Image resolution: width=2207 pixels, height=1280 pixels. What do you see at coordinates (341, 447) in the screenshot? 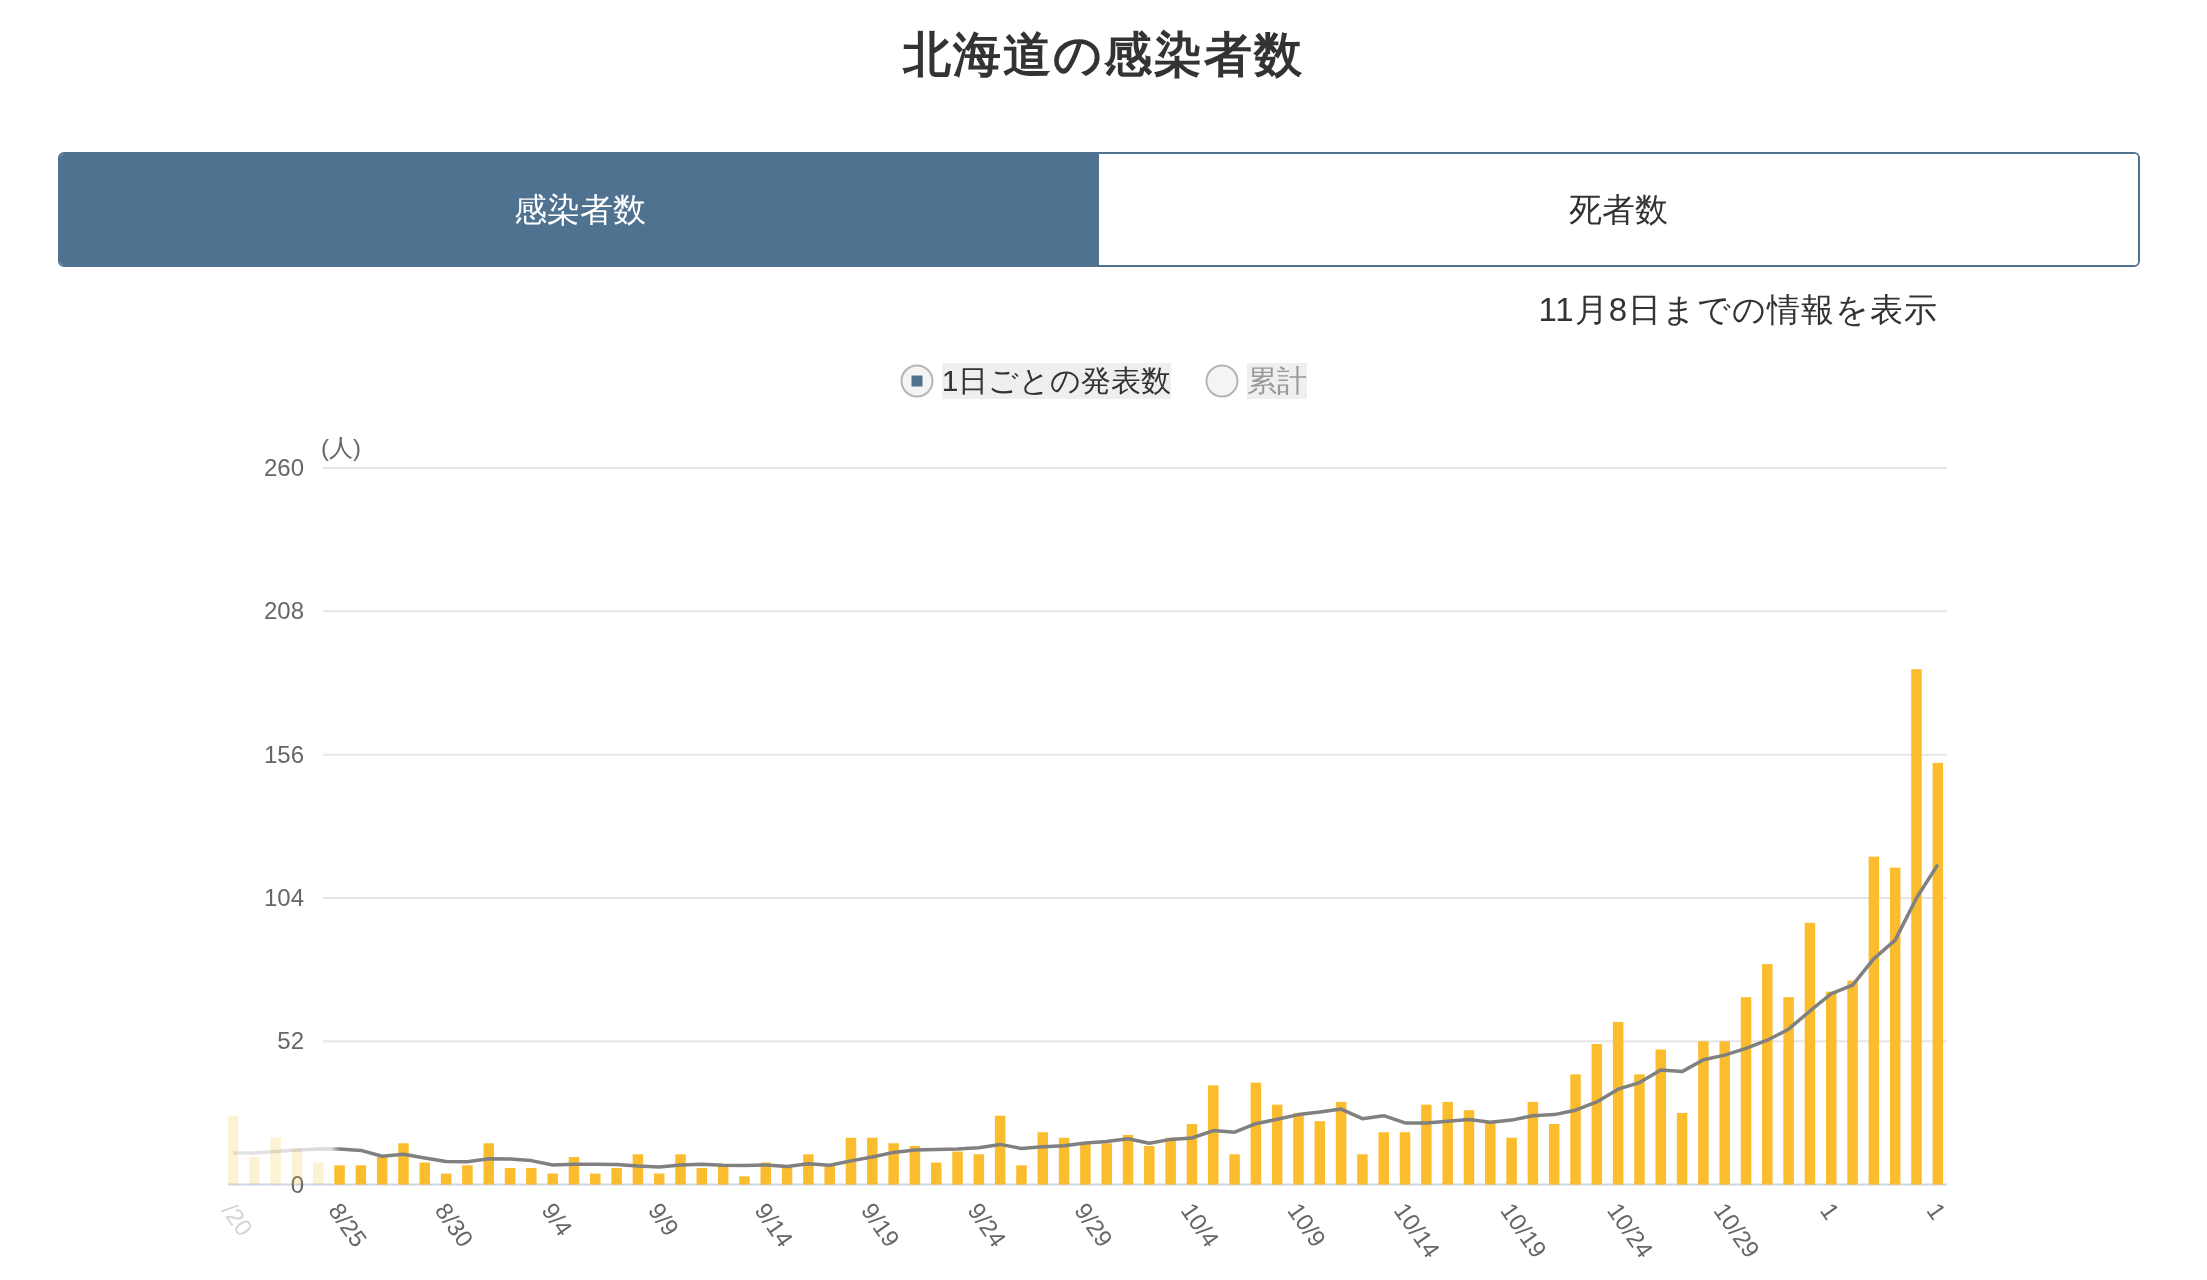
I see `axis-title: (人)` at bounding box center [341, 447].